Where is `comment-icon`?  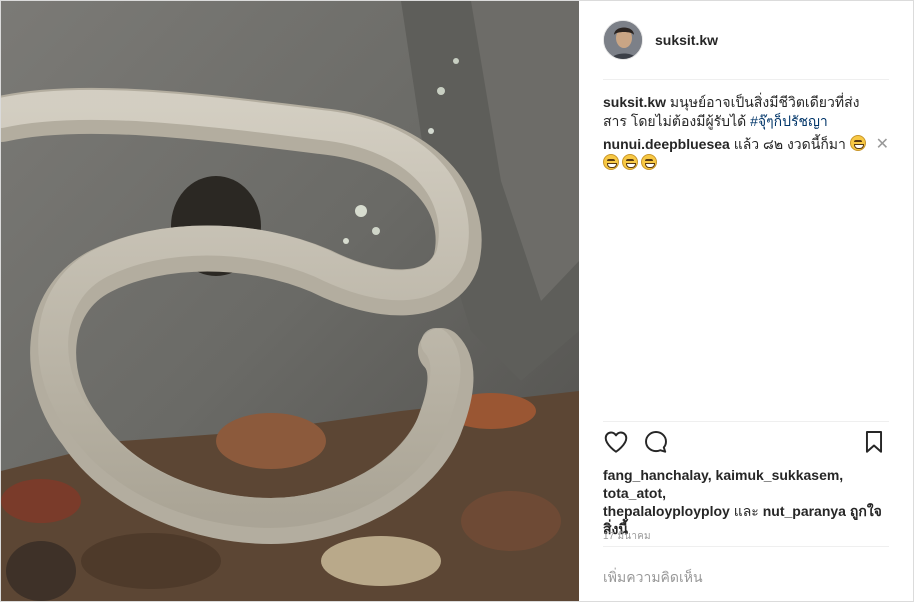 comment-icon is located at coordinates (656, 442).